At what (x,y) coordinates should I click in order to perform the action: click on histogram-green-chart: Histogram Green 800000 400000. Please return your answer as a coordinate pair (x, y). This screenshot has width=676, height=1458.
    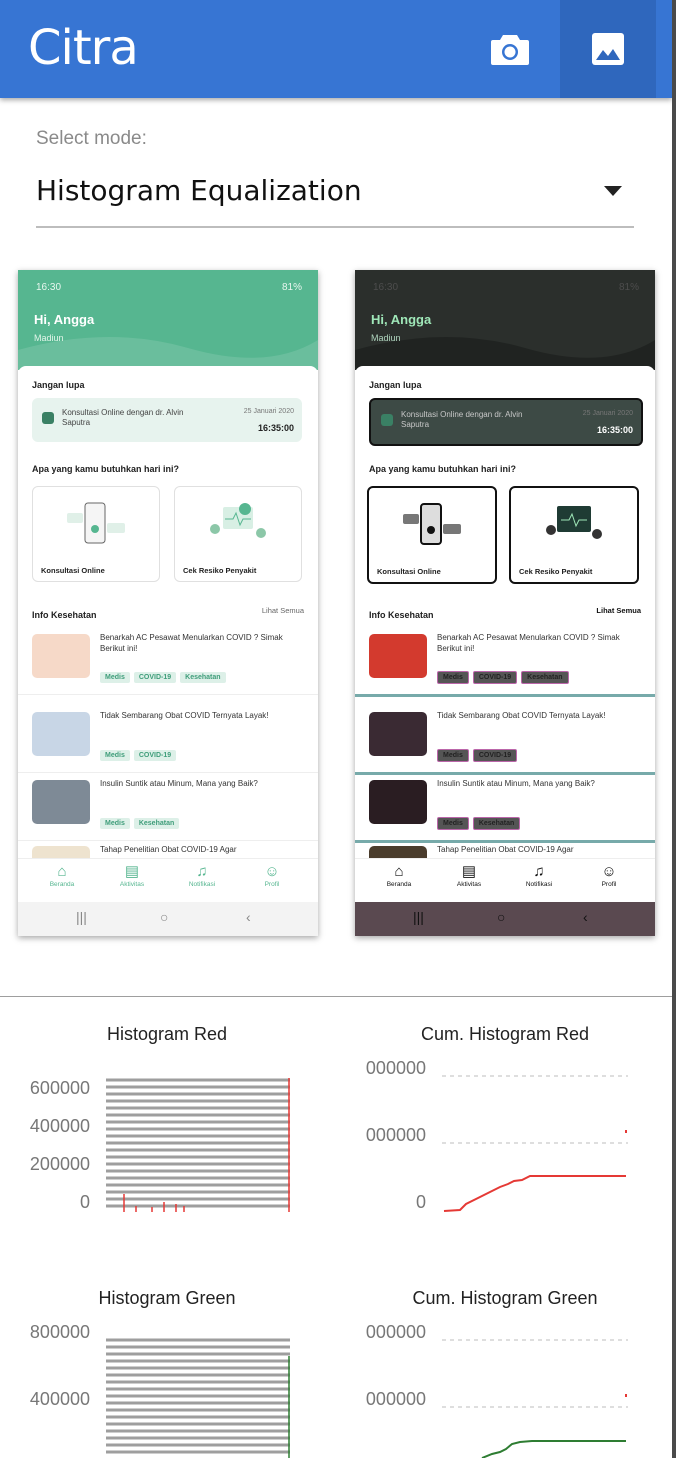
    Looking at the image, I should click on (167, 1373).